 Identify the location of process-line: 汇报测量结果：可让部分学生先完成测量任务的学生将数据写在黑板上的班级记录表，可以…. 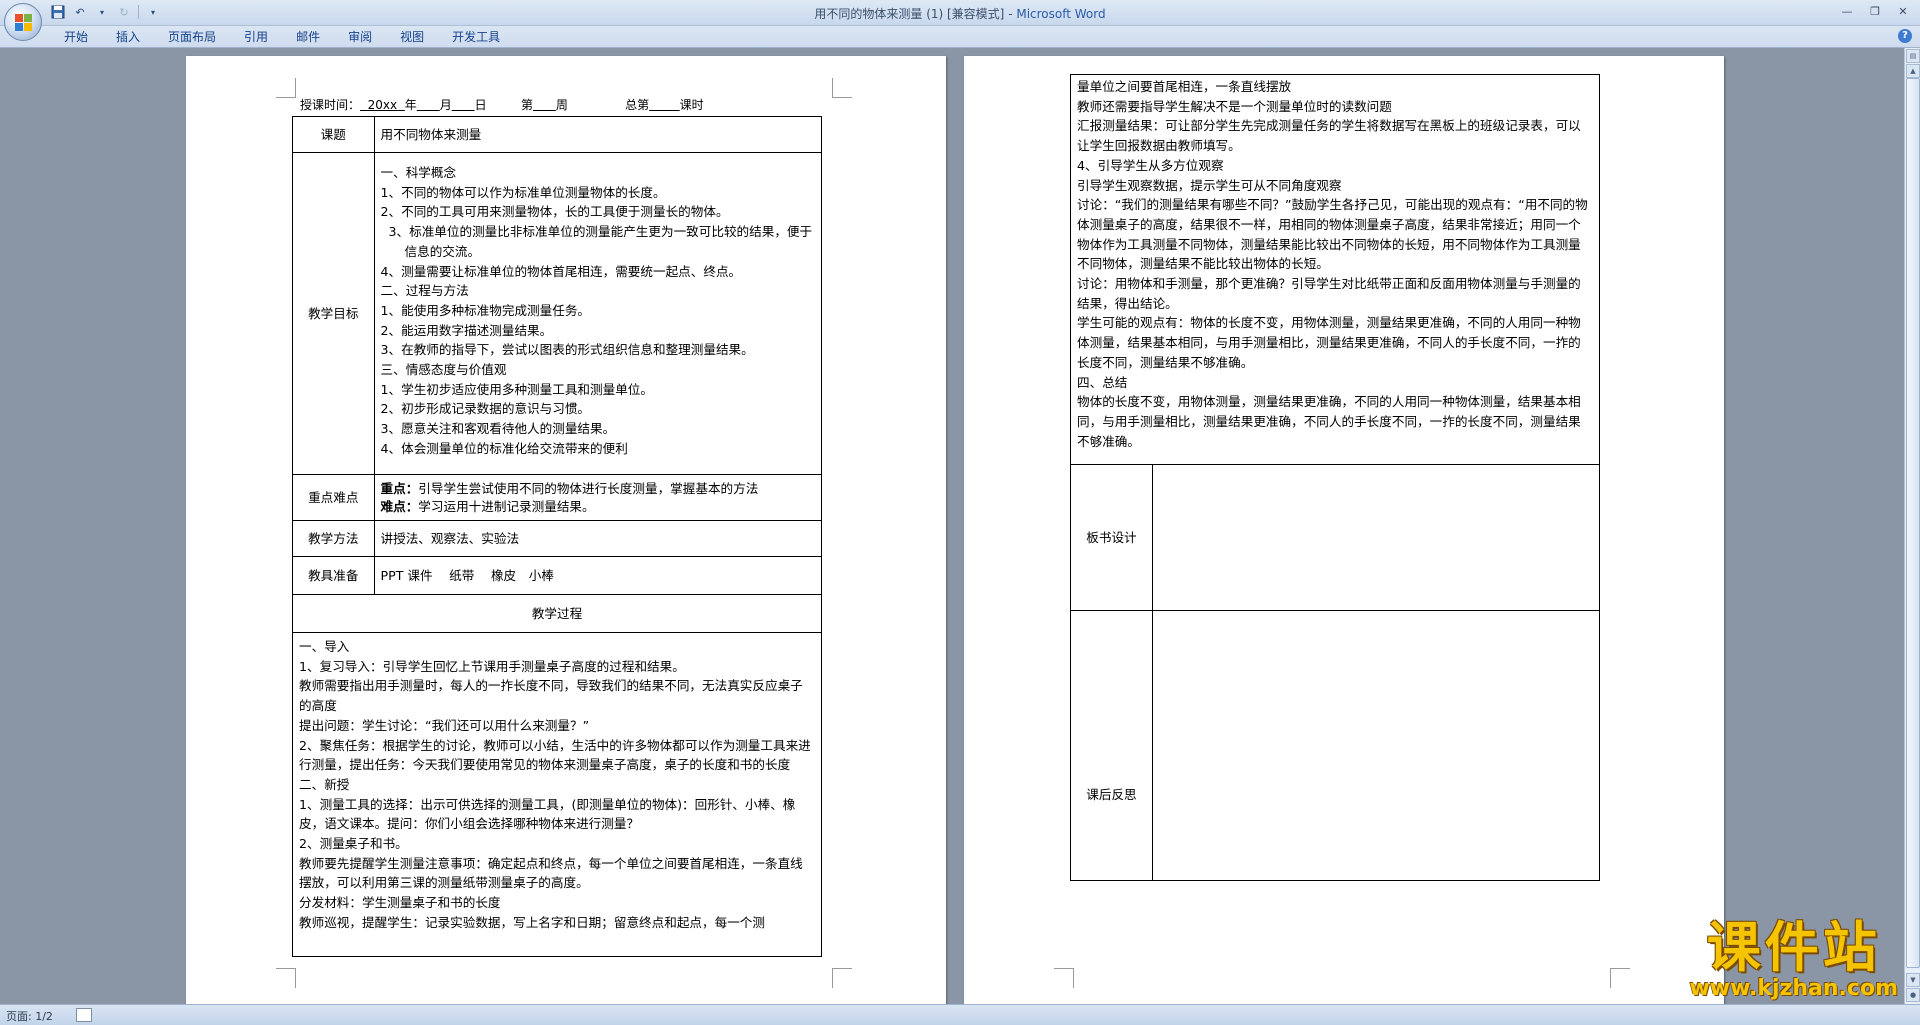
(1329, 136).